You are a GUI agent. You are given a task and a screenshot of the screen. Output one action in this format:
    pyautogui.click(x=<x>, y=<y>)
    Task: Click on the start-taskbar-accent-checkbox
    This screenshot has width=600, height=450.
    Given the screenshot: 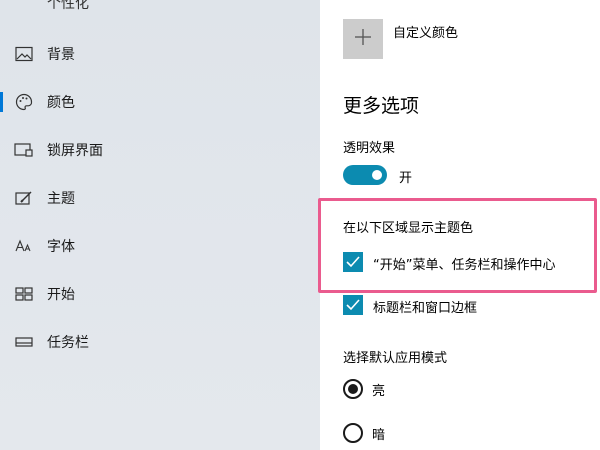 What is the action you would take?
    pyautogui.click(x=353, y=262)
    